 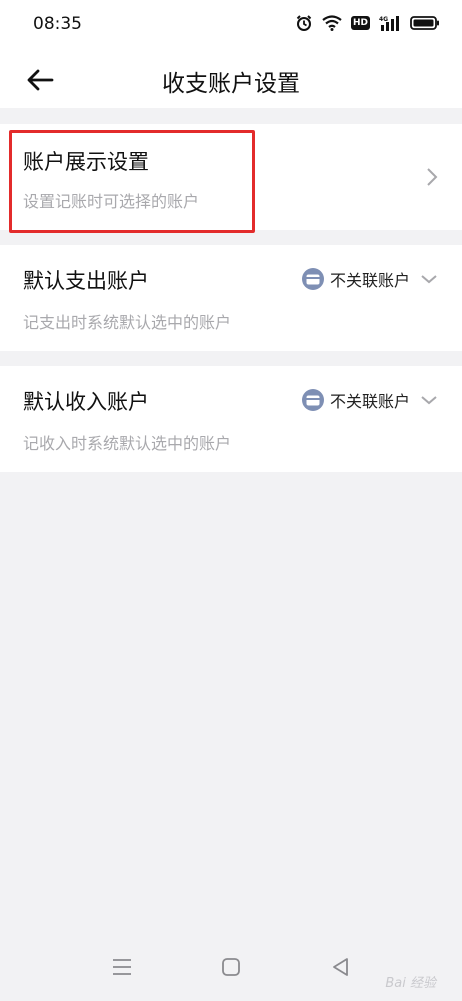 What do you see at coordinates (132, 181) in the screenshot?
I see `highlight-box` at bounding box center [132, 181].